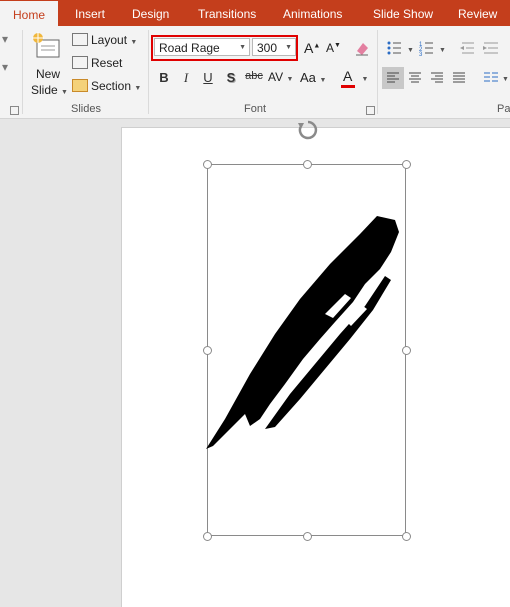 The image size is (510, 607). Describe the element at coordinates (186, 78) in the screenshot. I see `italic-button: I` at that location.